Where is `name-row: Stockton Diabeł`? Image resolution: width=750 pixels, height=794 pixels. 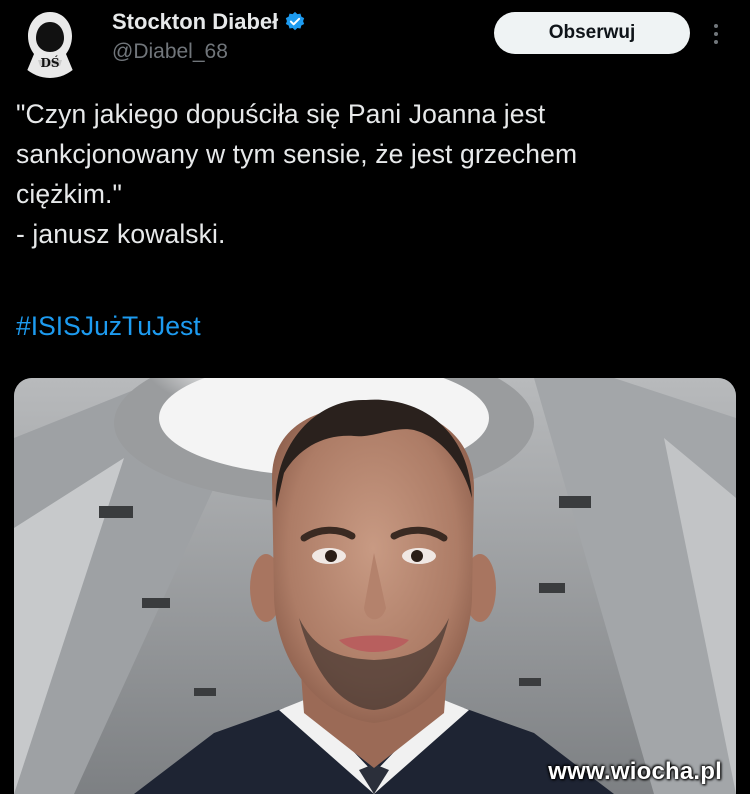
name-row: Stockton Diabeł is located at coordinates (209, 22).